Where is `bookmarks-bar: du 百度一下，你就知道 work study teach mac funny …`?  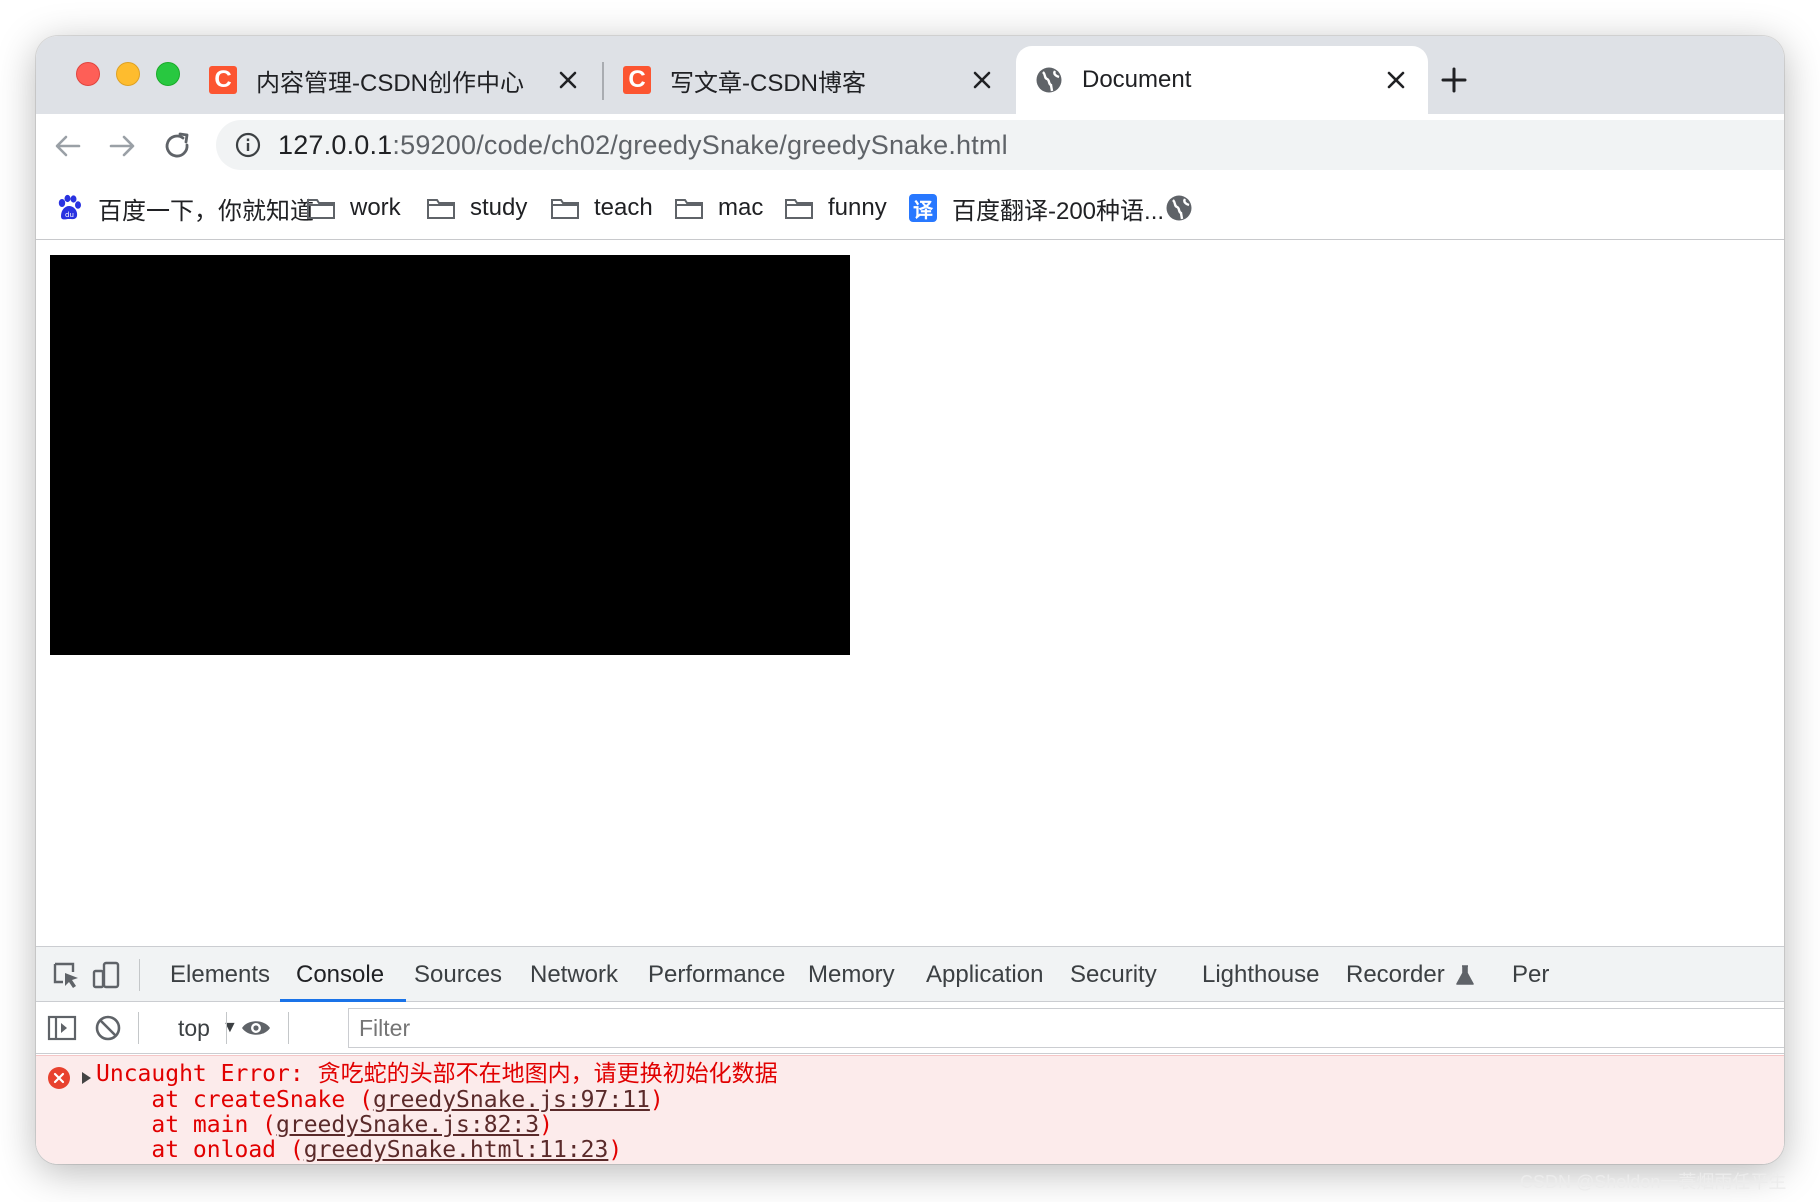 bookmarks-bar: du 百度一下，你就知道 work study teach mac funny … is located at coordinates (910, 209).